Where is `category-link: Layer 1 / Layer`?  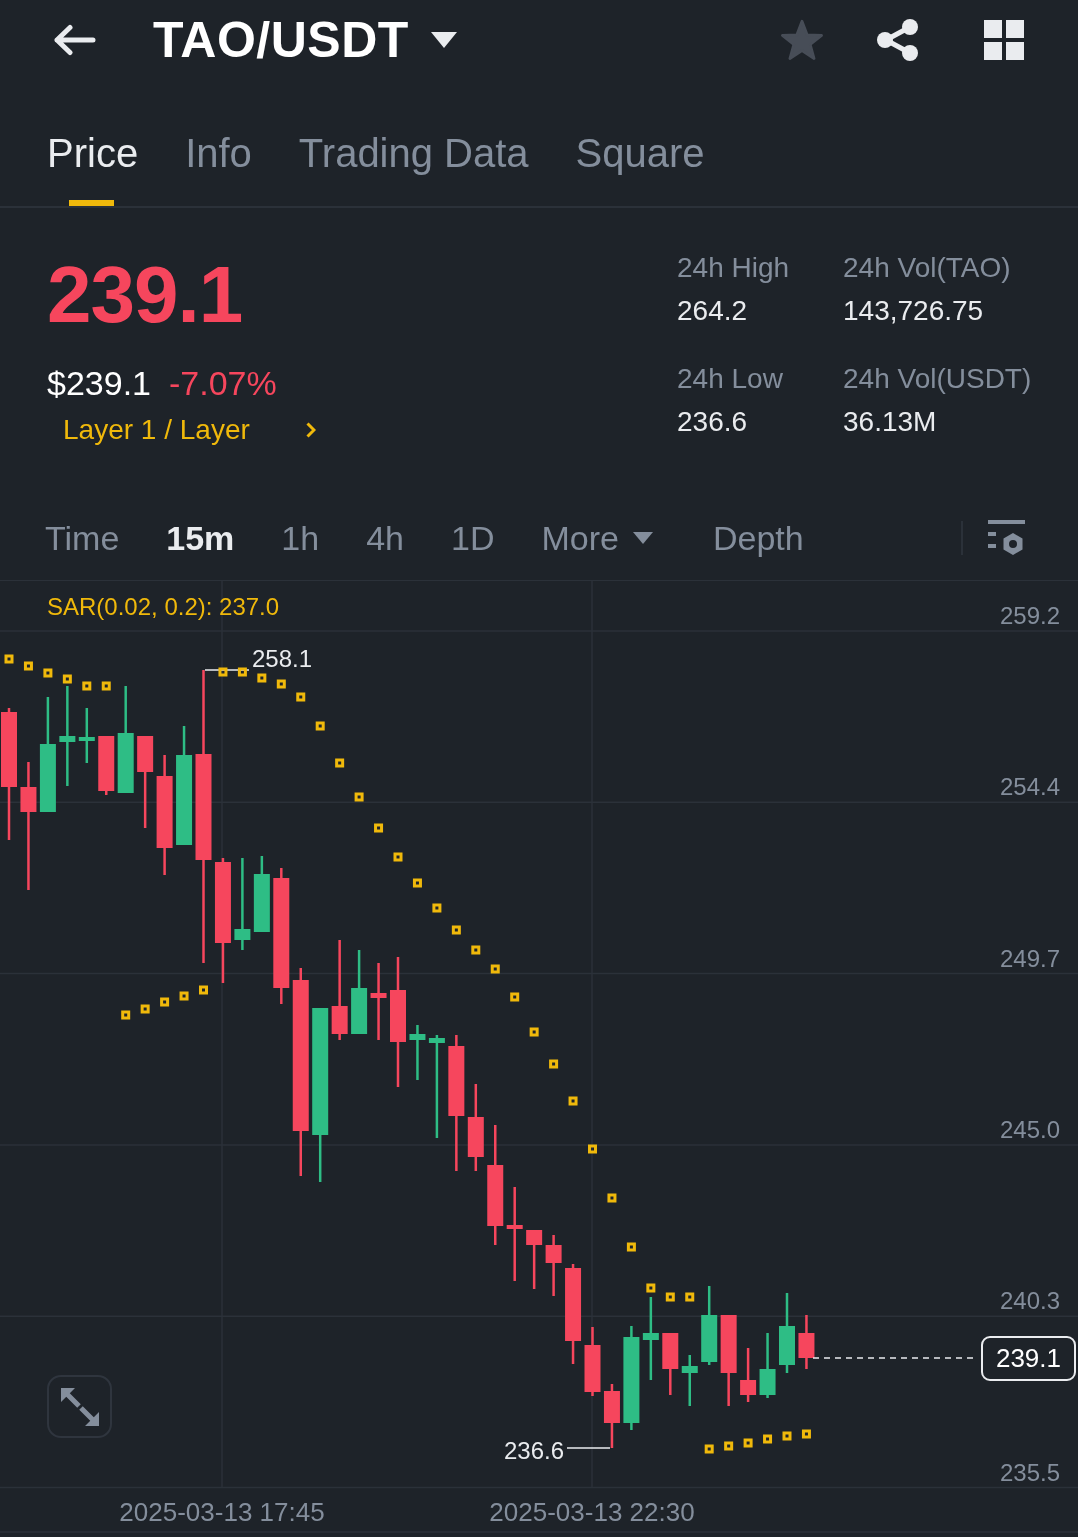 category-link: Layer 1 / Layer is located at coordinates (189, 430).